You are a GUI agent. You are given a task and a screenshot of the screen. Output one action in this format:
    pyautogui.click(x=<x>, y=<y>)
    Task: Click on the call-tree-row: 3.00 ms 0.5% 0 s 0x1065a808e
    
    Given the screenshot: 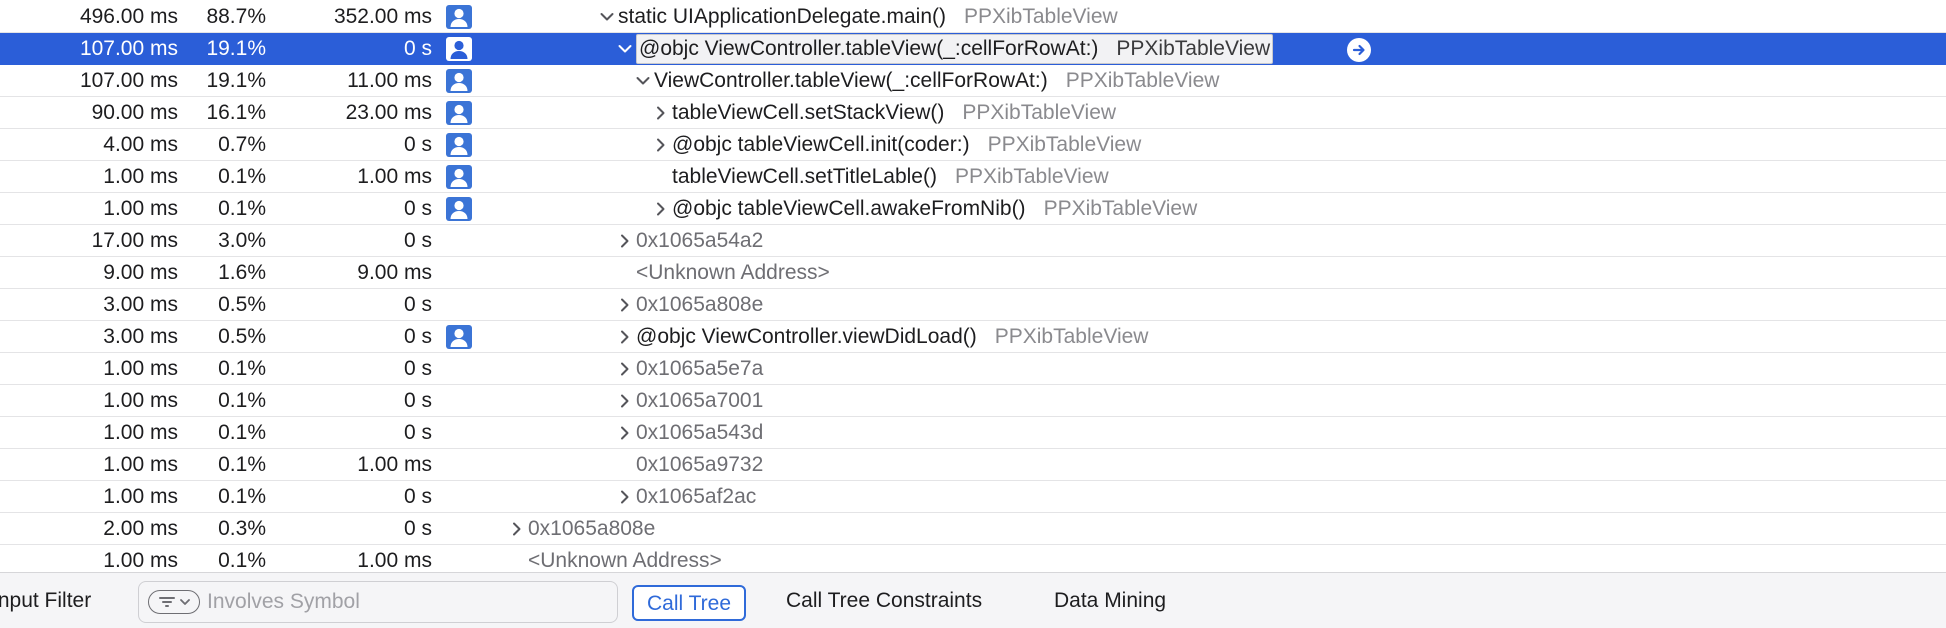 What is the action you would take?
    pyautogui.click(x=973, y=305)
    